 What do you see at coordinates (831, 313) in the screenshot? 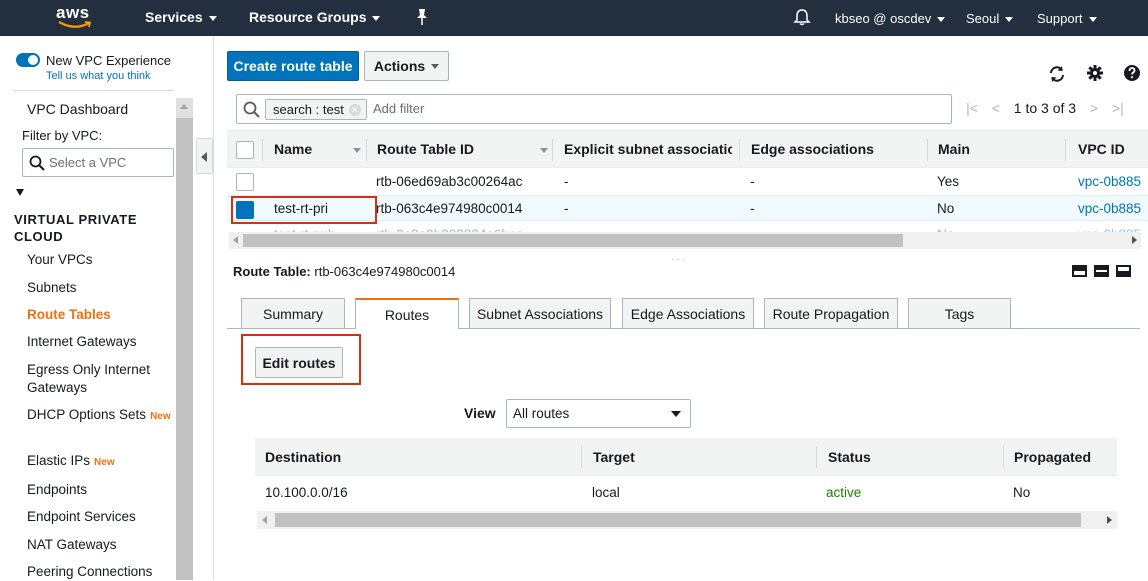
I see `tab-route-propagation: Route Propagation` at bounding box center [831, 313].